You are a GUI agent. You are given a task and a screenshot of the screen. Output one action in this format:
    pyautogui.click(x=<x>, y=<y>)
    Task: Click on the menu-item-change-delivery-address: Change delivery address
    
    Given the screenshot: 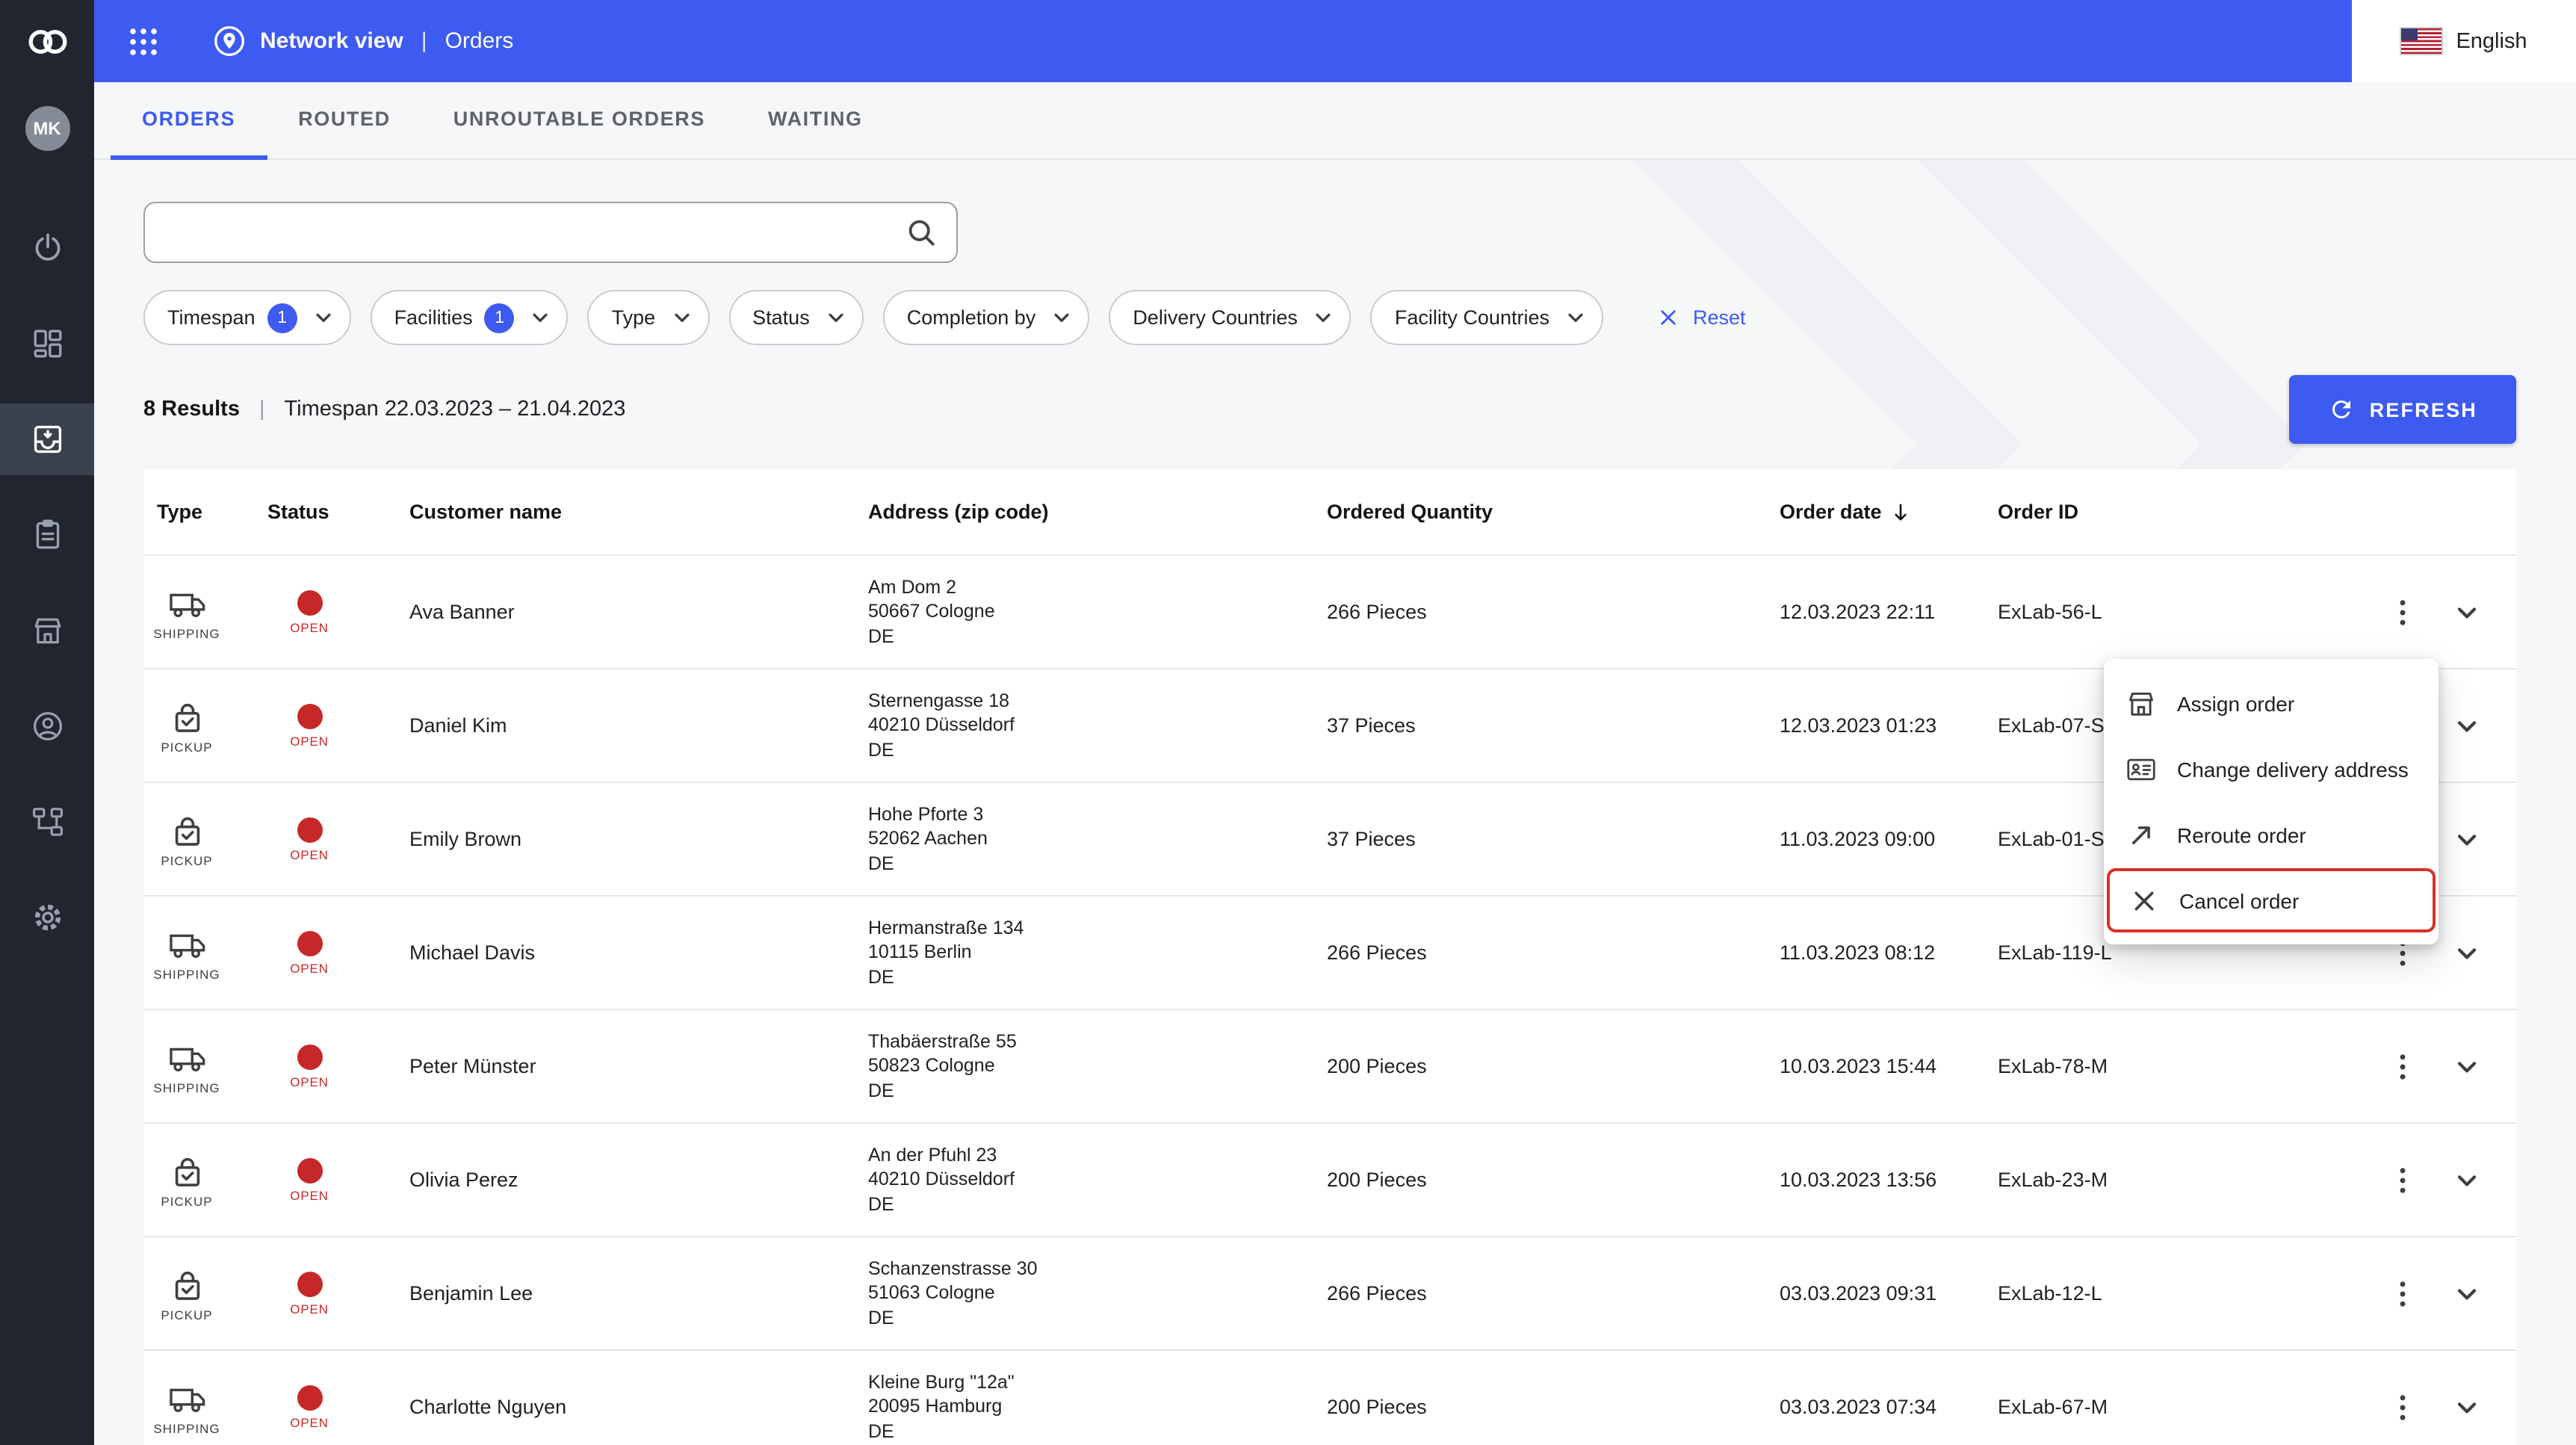 What is the action you would take?
    pyautogui.click(x=2271, y=769)
    